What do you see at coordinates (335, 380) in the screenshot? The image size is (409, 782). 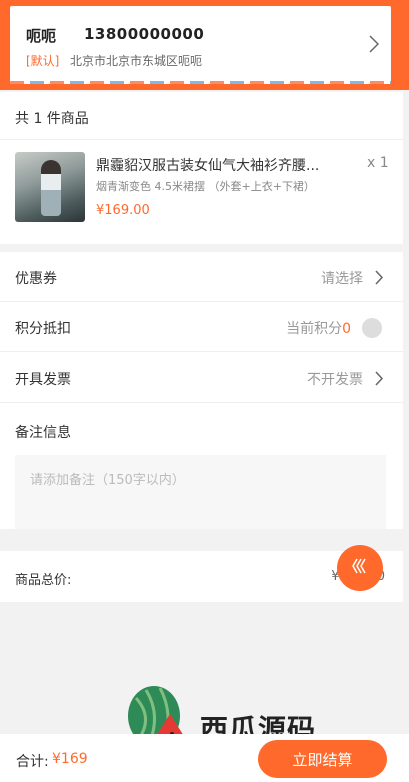 I see `invoice-value: 不开发票` at bounding box center [335, 380].